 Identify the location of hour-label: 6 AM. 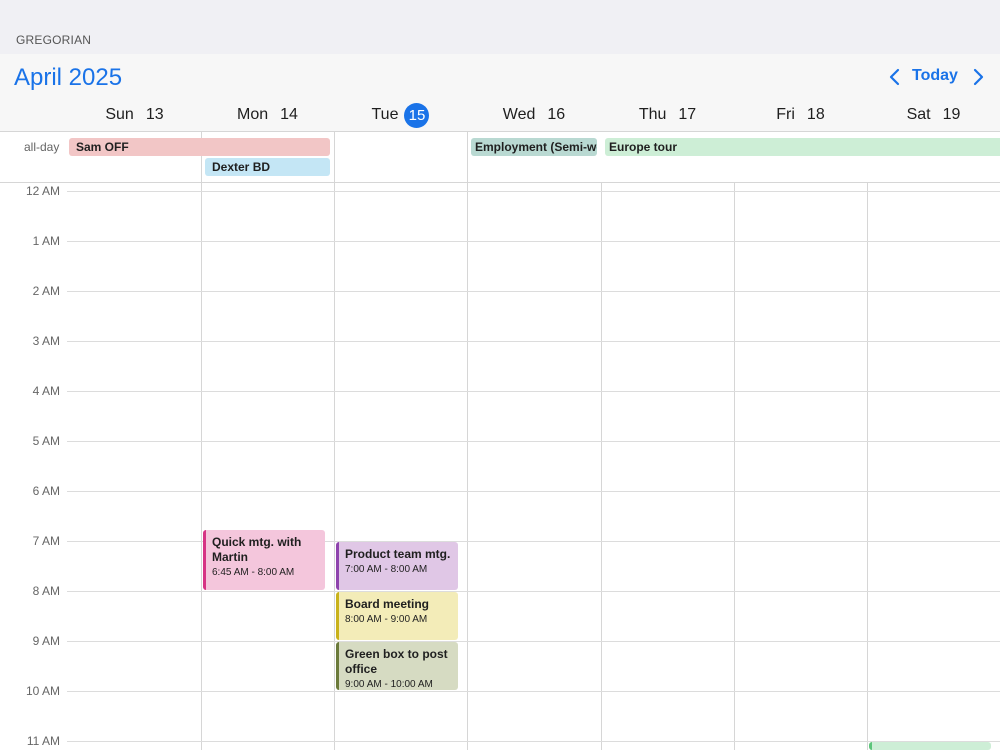
(46, 491).